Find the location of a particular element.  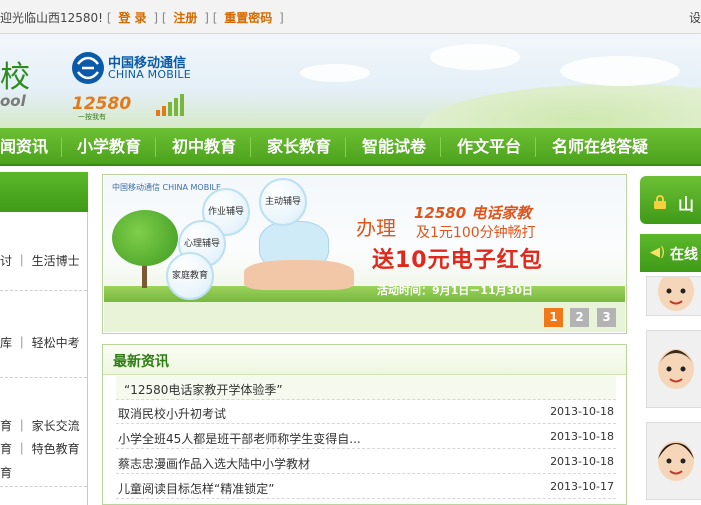

welcome-bar: 迎光临山西12580! [ 登 录 ] [ 注册 ] [ 重置密码 ] is located at coordinates (142, 18).